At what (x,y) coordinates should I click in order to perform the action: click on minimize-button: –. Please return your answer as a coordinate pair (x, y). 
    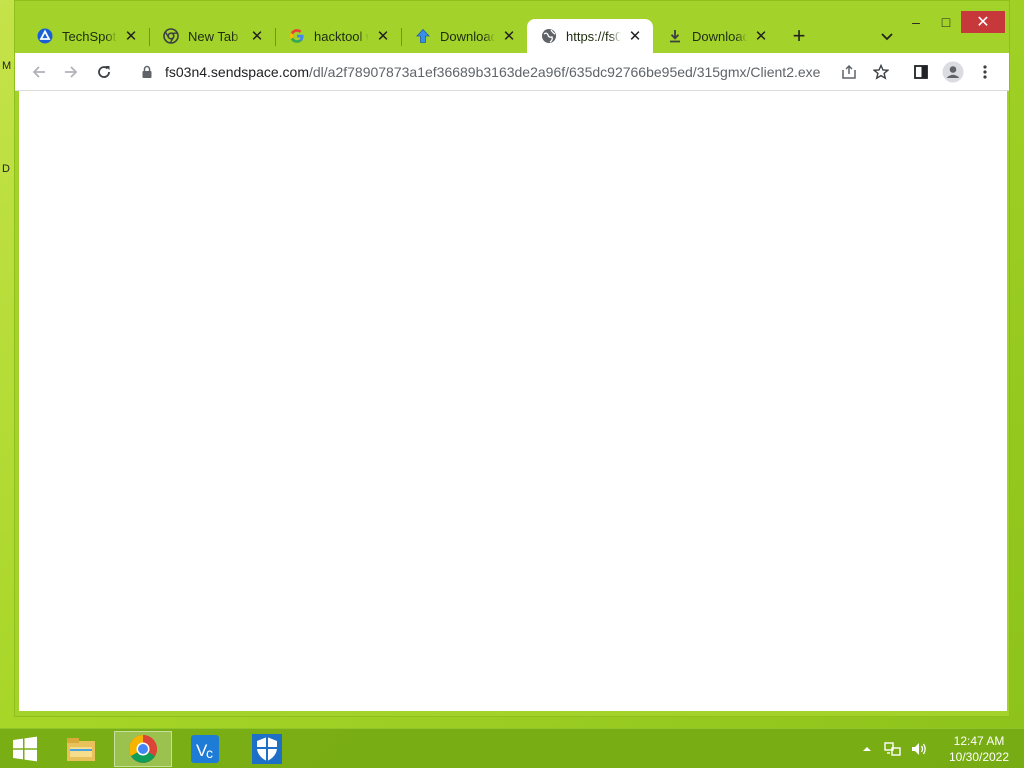
    Looking at the image, I should click on (916, 22).